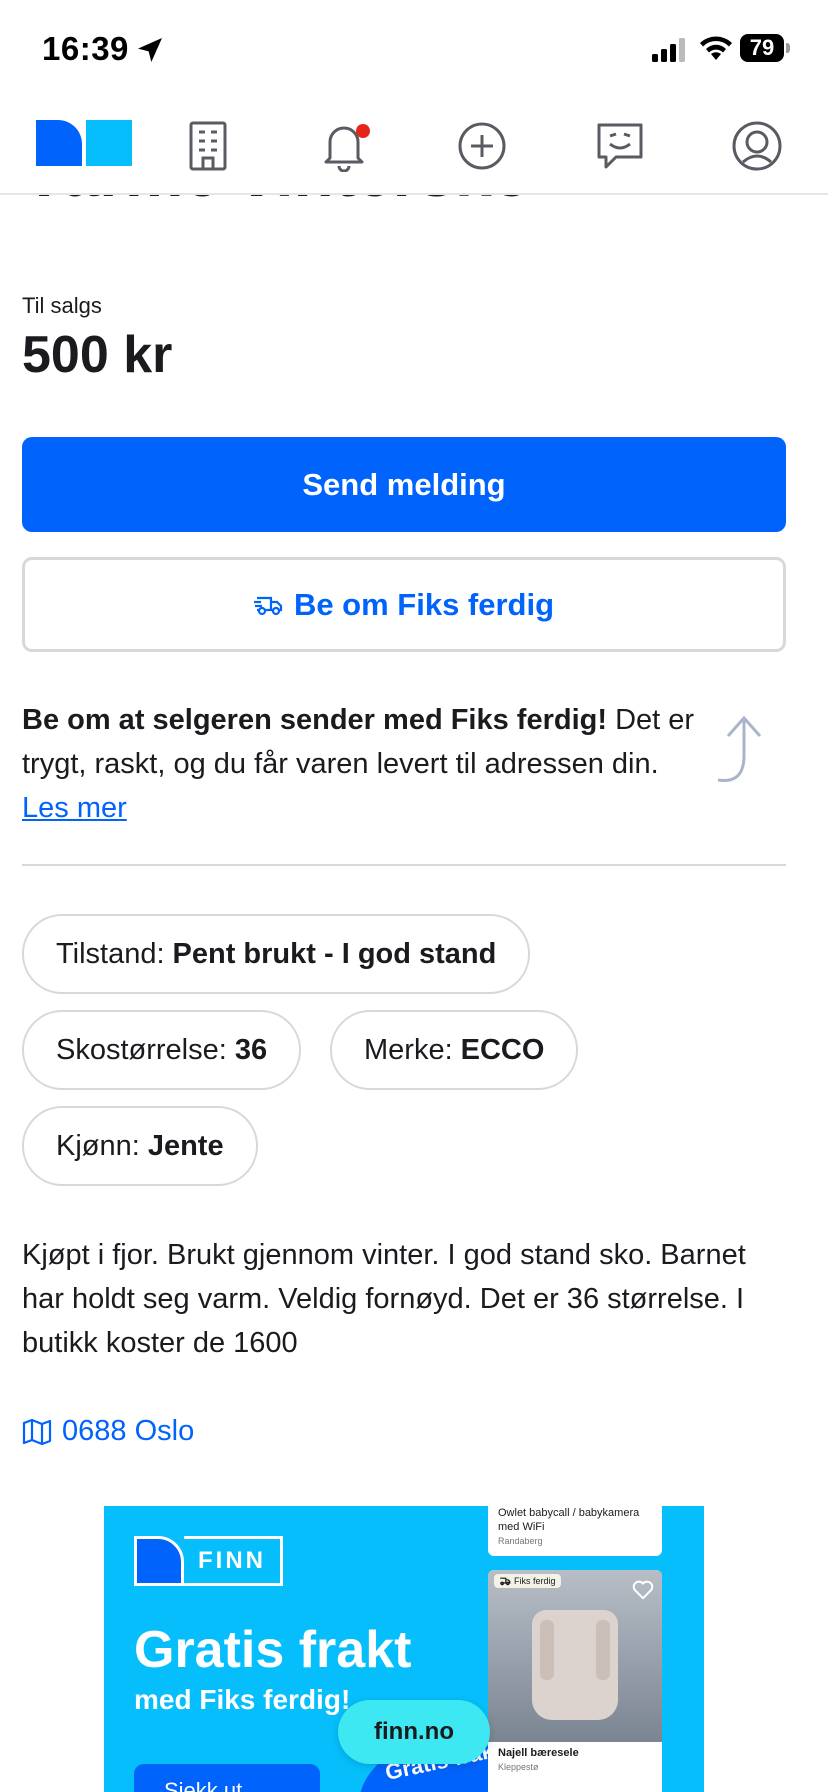 Image resolution: width=828 pixels, height=1792 pixels. What do you see at coordinates (668, 50) in the screenshot?
I see `cellular-signal-icon` at bounding box center [668, 50].